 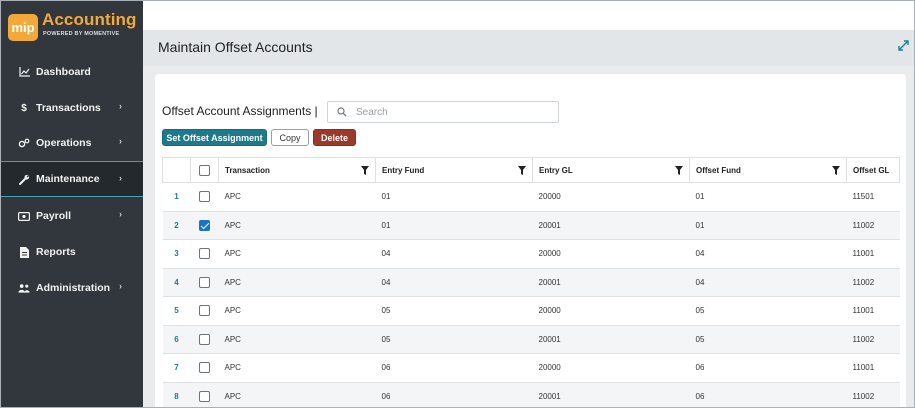 What do you see at coordinates (531, 197) in the screenshot?
I see `table-row: 1 APC 01 20000 01 11501` at bounding box center [531, 197].